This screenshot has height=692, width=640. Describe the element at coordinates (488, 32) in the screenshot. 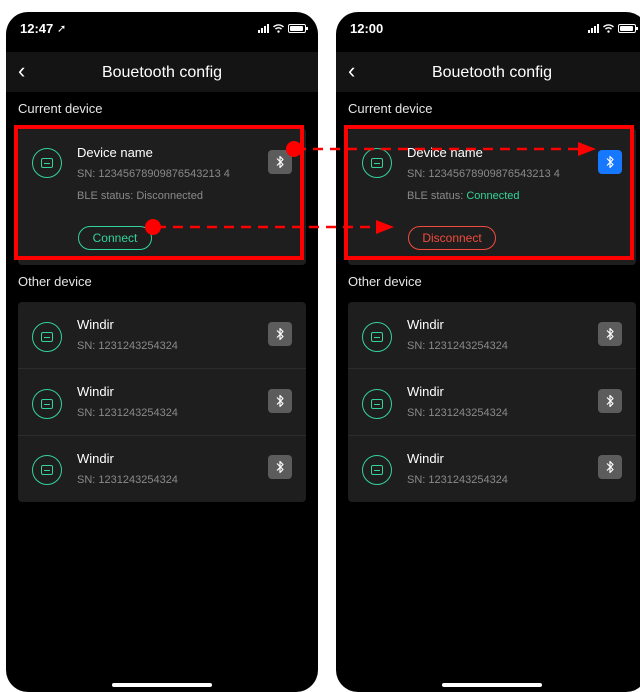

I see `status-bar: 12:00` at that location.